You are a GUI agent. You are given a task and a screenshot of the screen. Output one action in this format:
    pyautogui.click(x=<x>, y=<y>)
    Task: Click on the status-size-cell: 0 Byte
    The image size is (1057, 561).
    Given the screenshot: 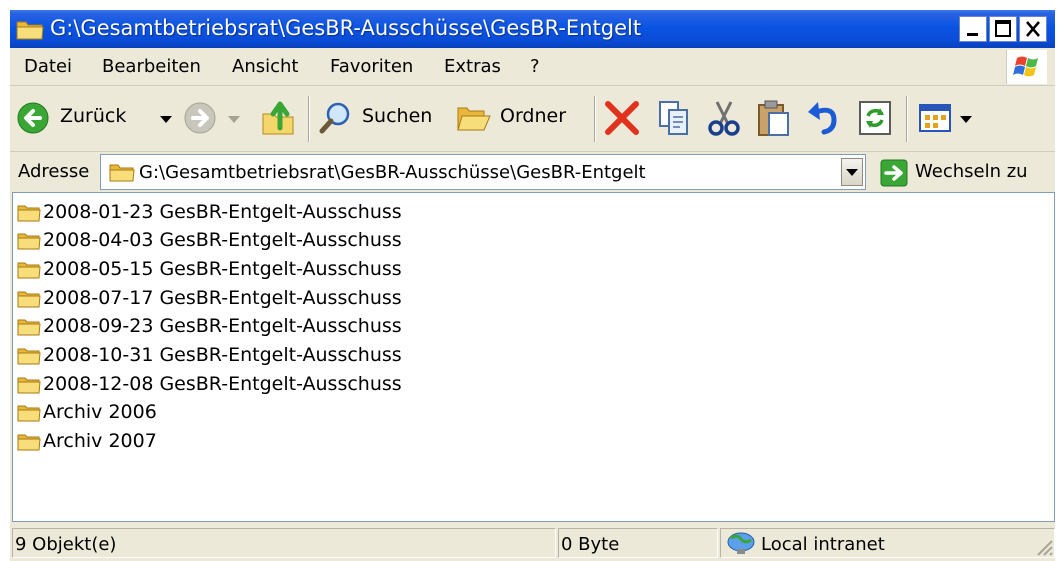 What is the action you would take?
    pyautogui.click(x=638, y=543)
    